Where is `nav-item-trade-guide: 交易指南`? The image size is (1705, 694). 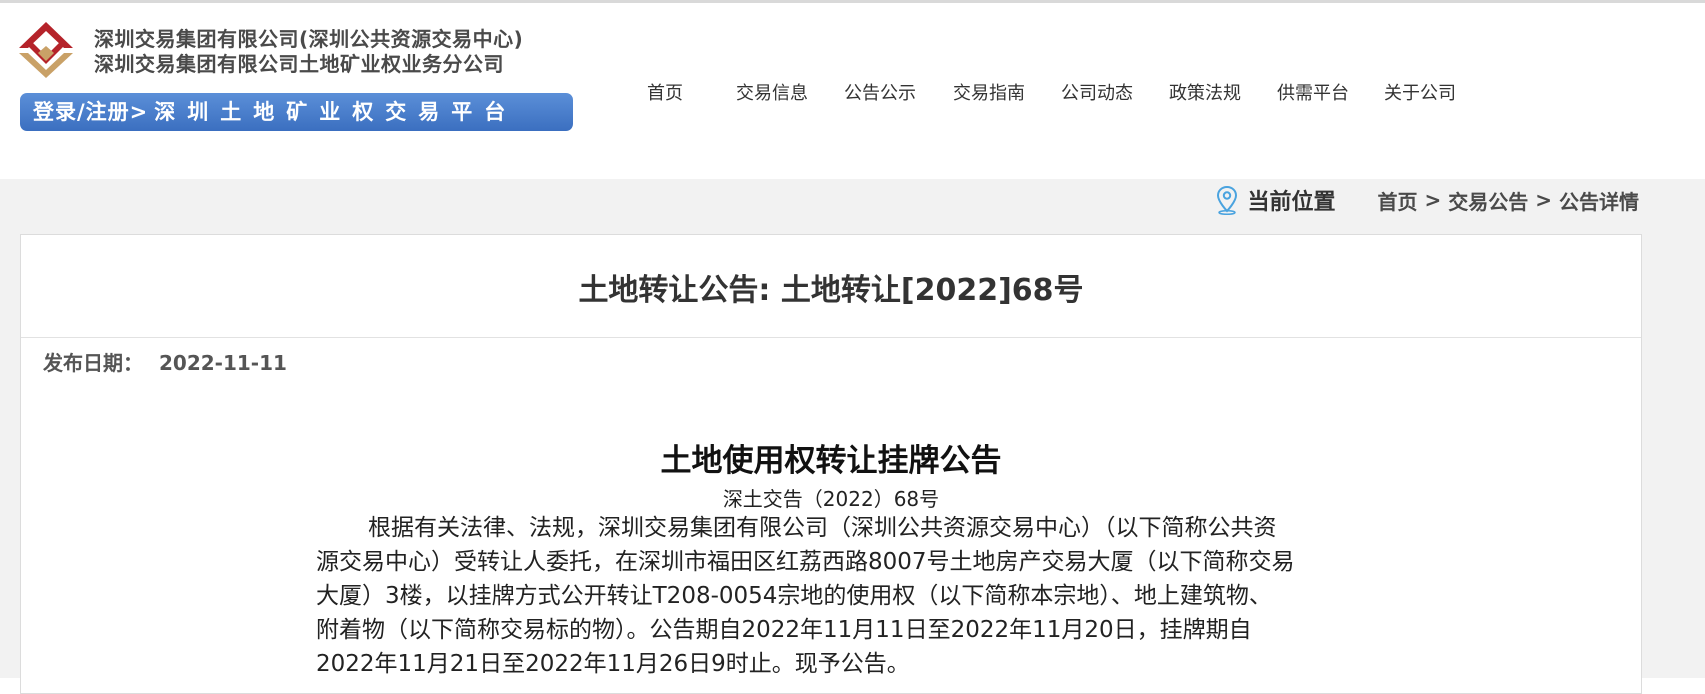 nav-item-trade-guide: 交易指南 is located at coordinates (989, 92).